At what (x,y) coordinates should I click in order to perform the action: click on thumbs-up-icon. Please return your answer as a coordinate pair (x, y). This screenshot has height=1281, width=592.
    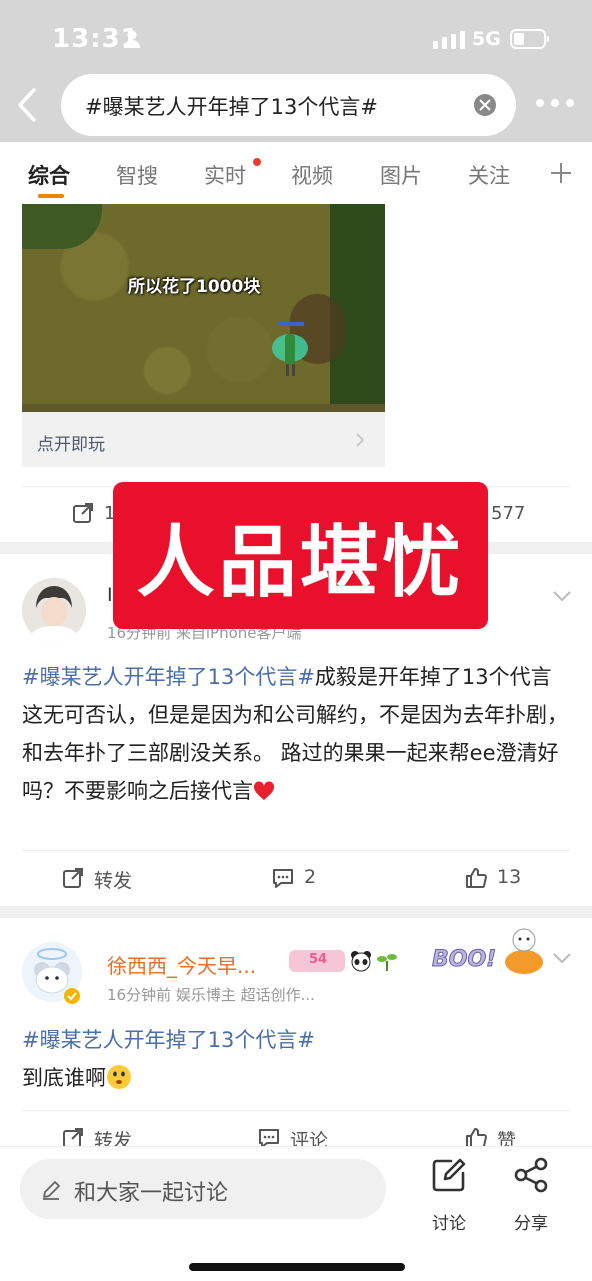
    Looking at the image, I should click on (476, 878).